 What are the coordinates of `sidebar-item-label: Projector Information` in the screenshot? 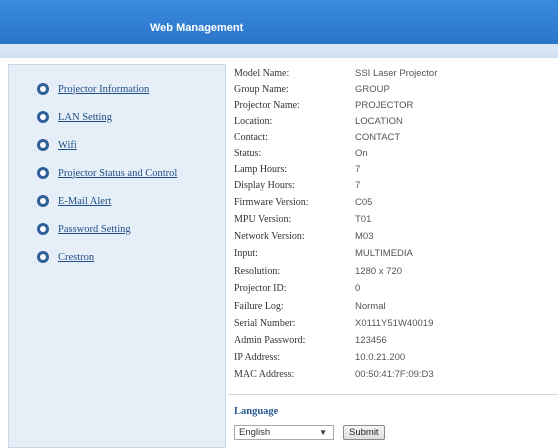 It's located at (103, 89).